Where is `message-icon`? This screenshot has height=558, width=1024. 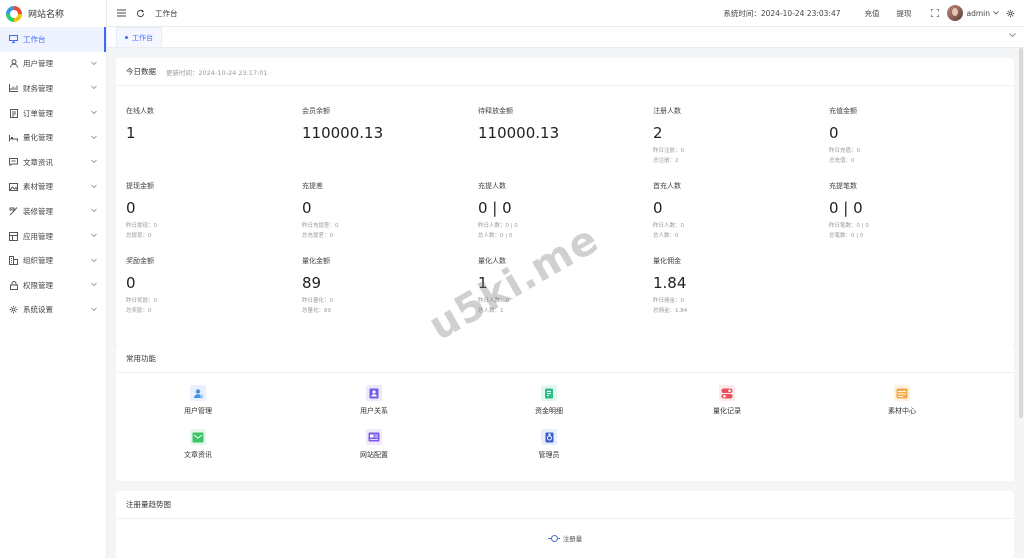 message-icon is located at coordinates (13, 162).